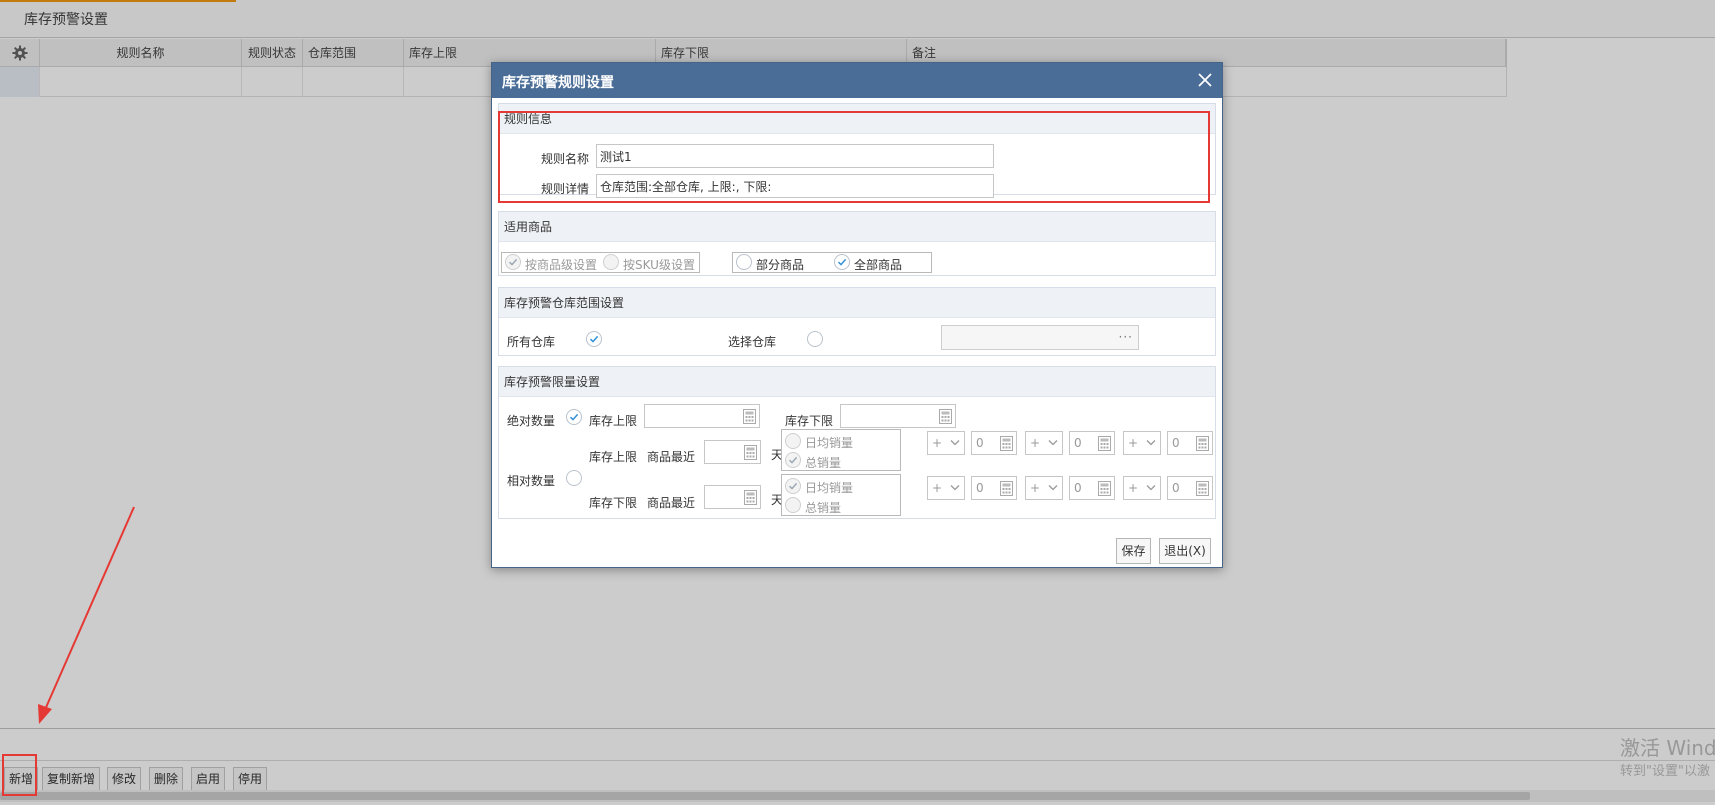  What do you see at coordinates (702, 416) in the screenshot?
I see `abs-upper-input` at bounding box center [702, 416].